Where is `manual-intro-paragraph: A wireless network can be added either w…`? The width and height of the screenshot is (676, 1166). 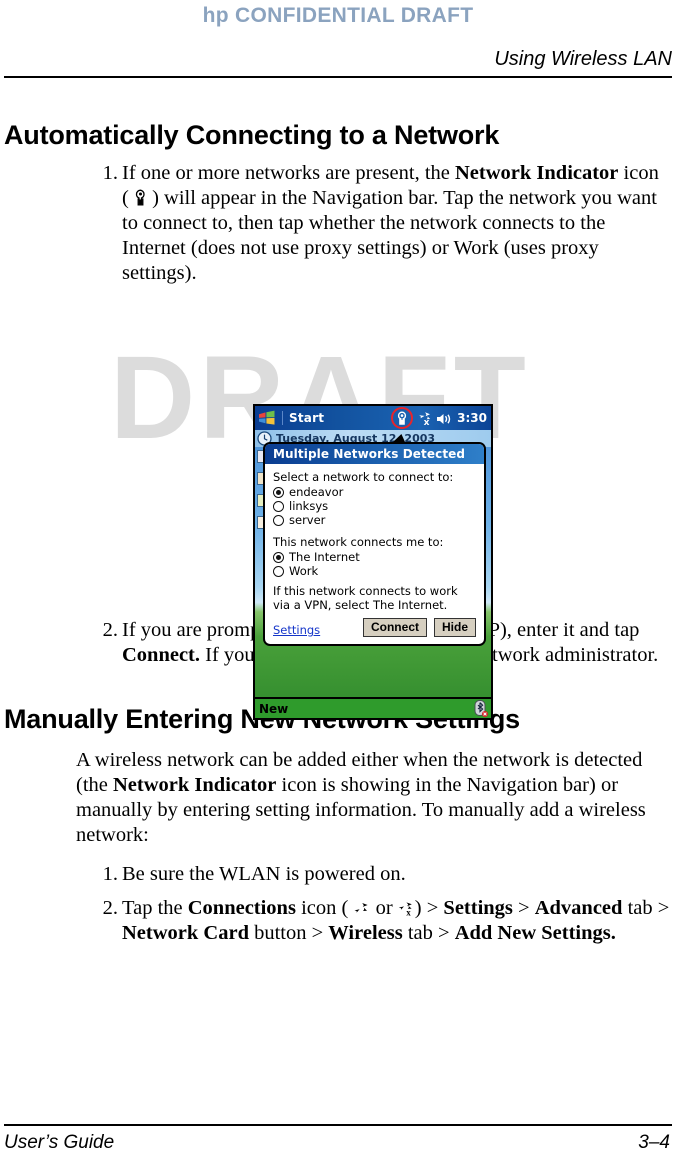 manual-intro-paragraph: A wireless network can be added either w… is located at coordinates (338, 798).